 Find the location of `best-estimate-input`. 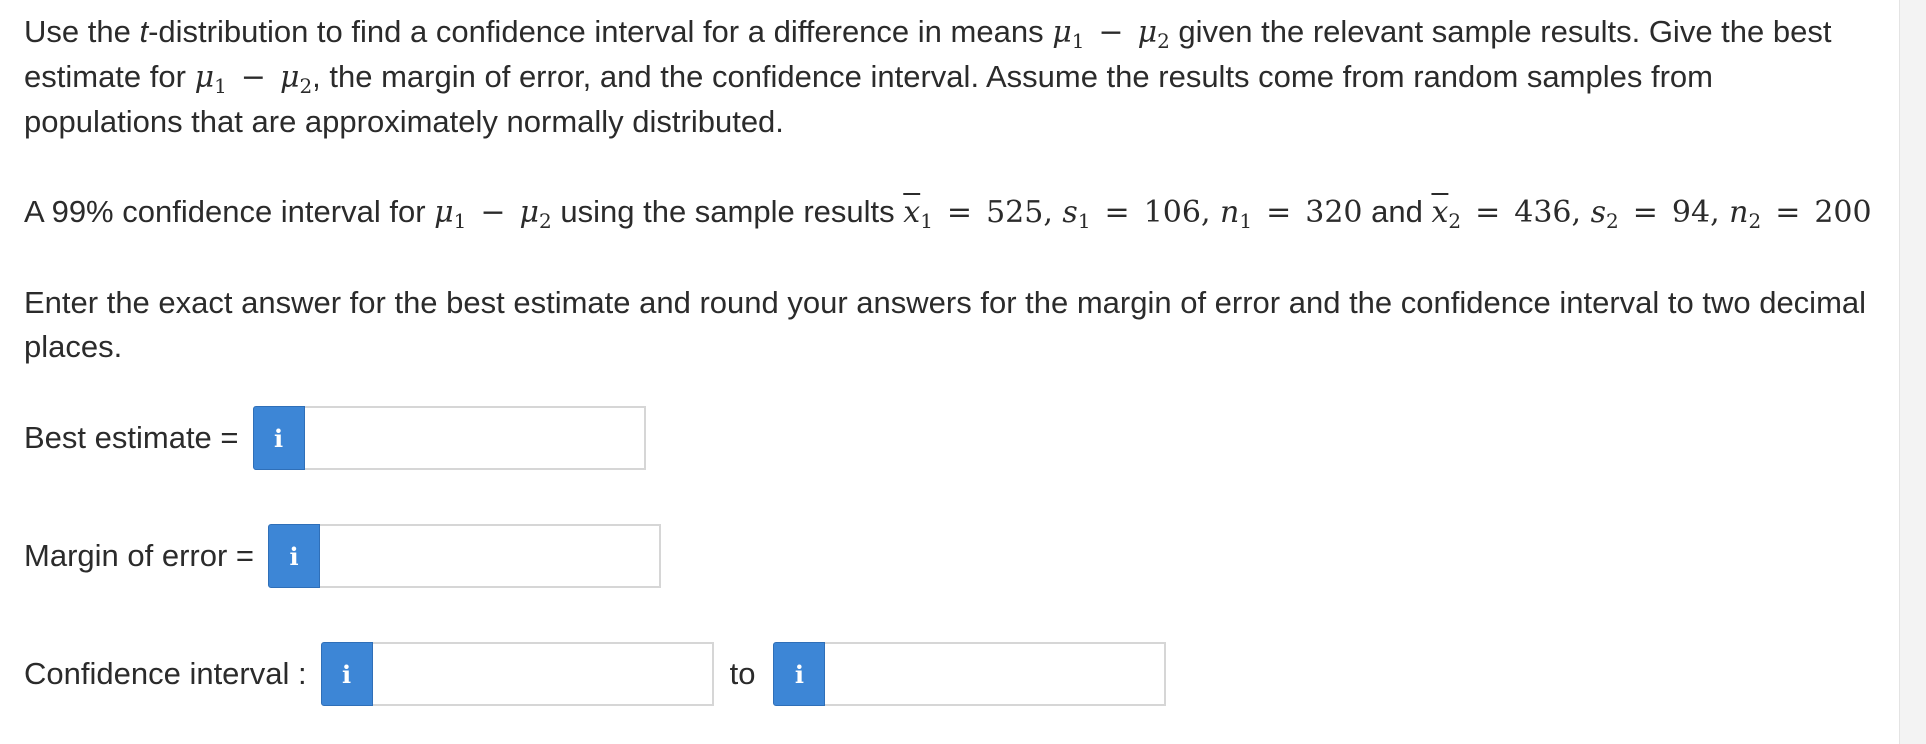

best-estimate-input is located at coordinates (475, 438).